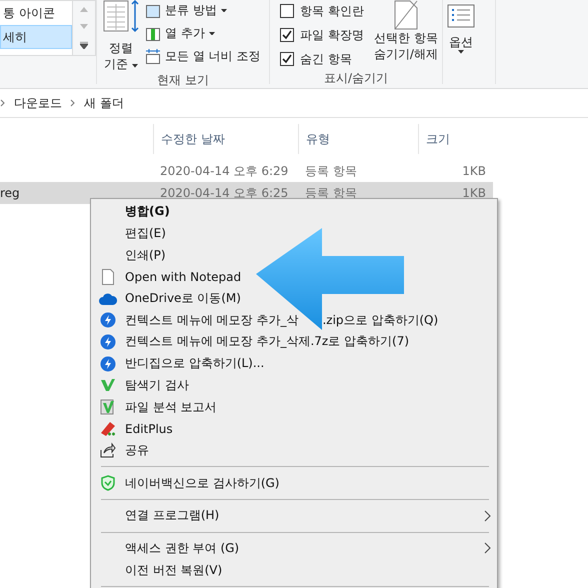 This screenshot has height=588, width=588. I want to click on list-scrollbar, so click(84, 28).